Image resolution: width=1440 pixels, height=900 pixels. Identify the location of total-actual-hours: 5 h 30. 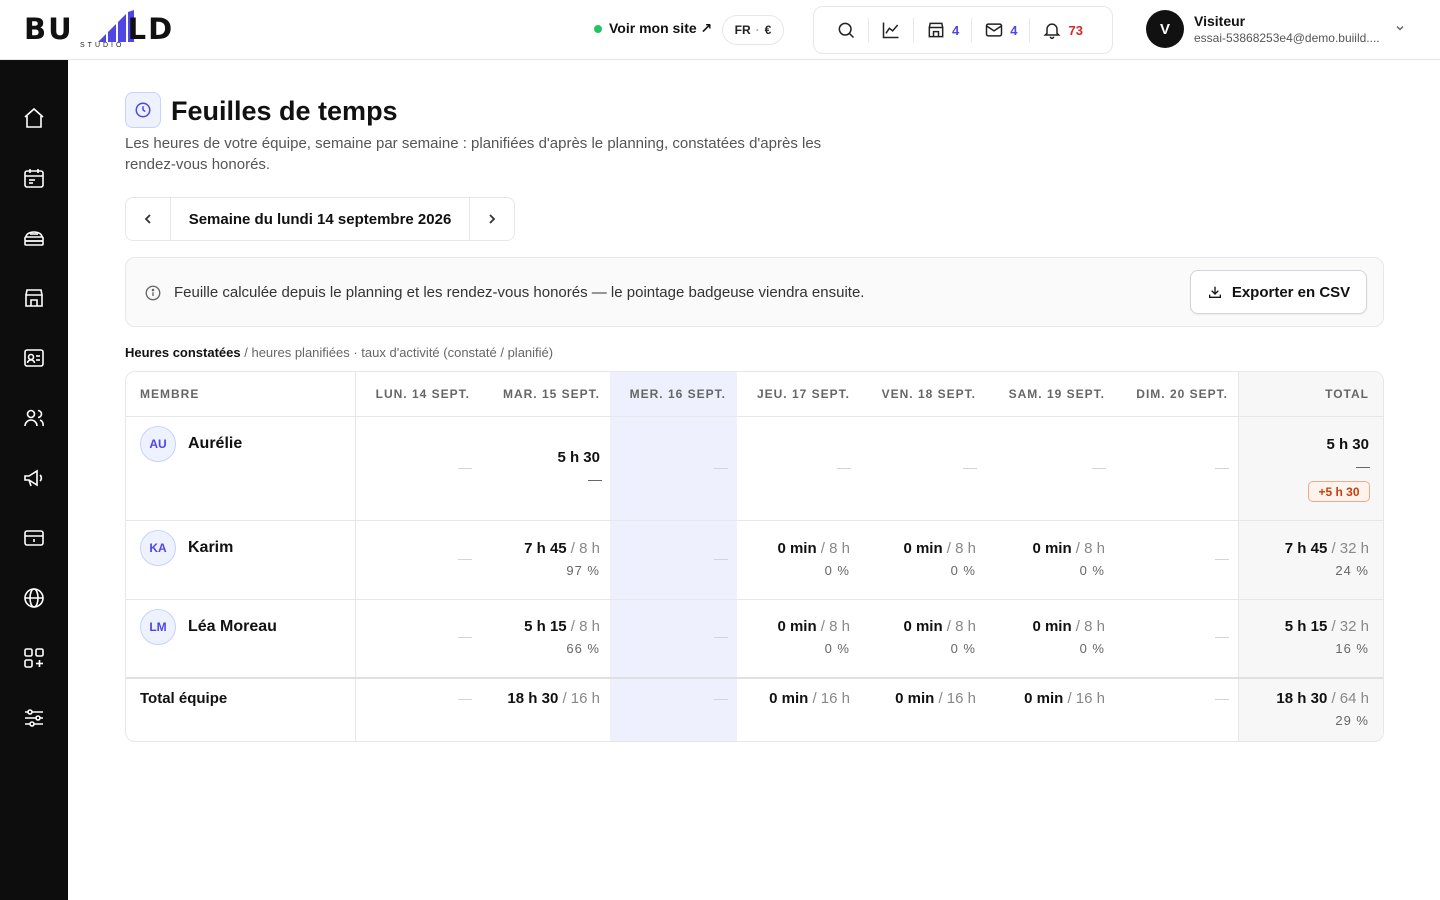
(1347, 444).